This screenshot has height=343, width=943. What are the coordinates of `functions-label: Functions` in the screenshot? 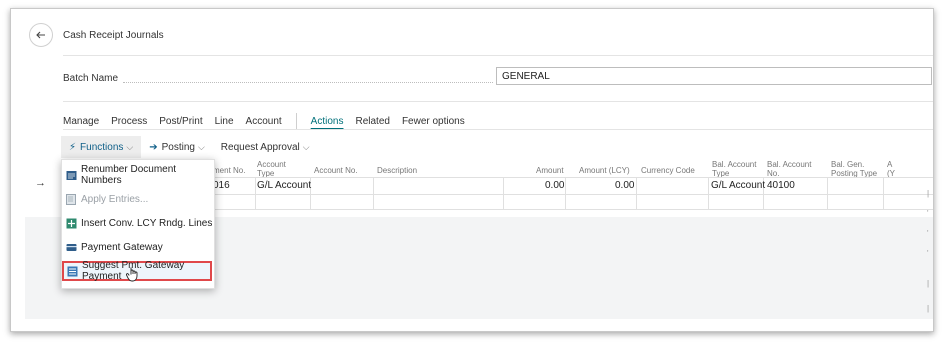 It's located at (102, 147).